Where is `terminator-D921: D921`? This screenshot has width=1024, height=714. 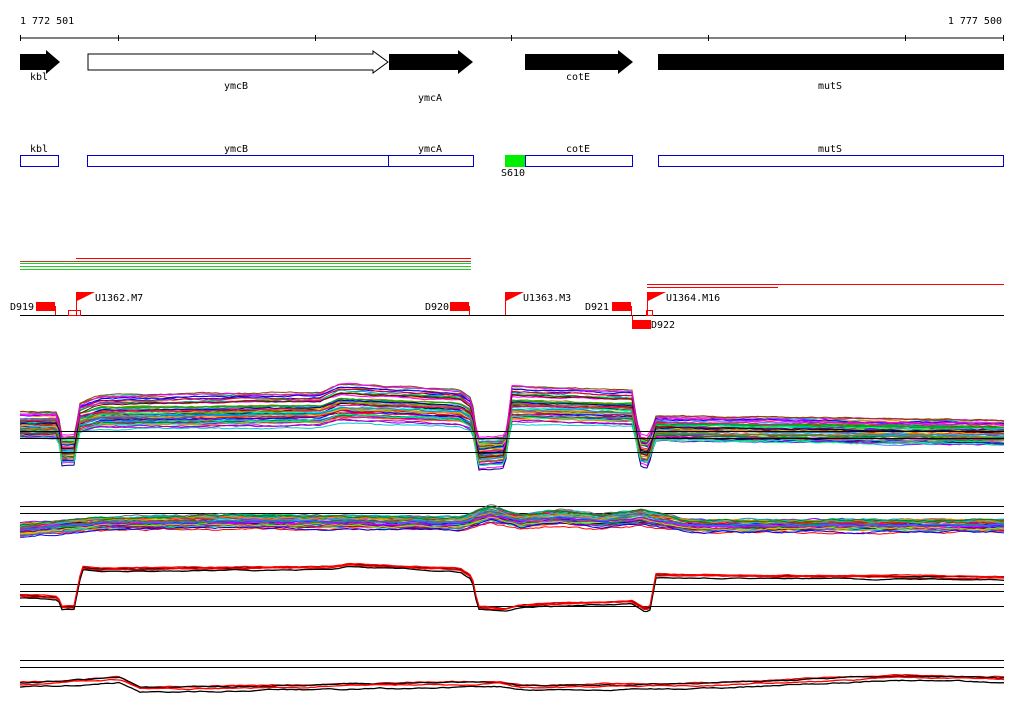
terminator-D921: D921 is located at coordinates (608, 308).